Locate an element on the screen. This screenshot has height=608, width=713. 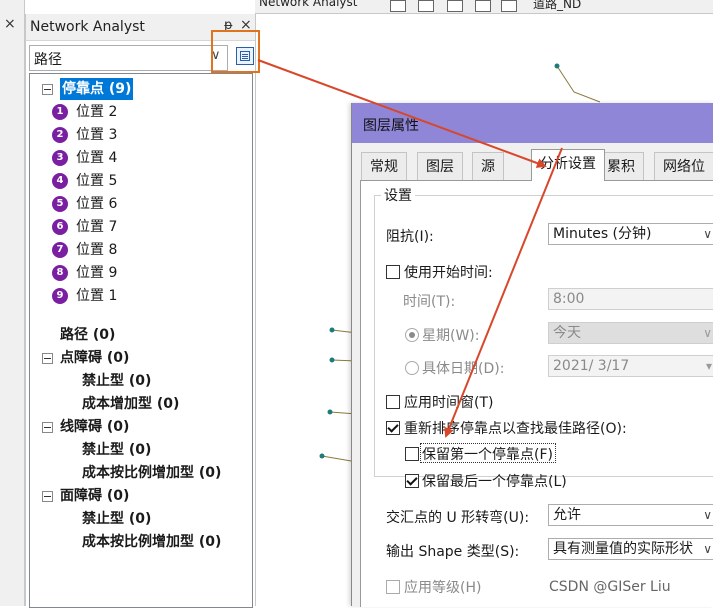
watermark: CSDN @GISer Liu is located at coordinates (610, 587).